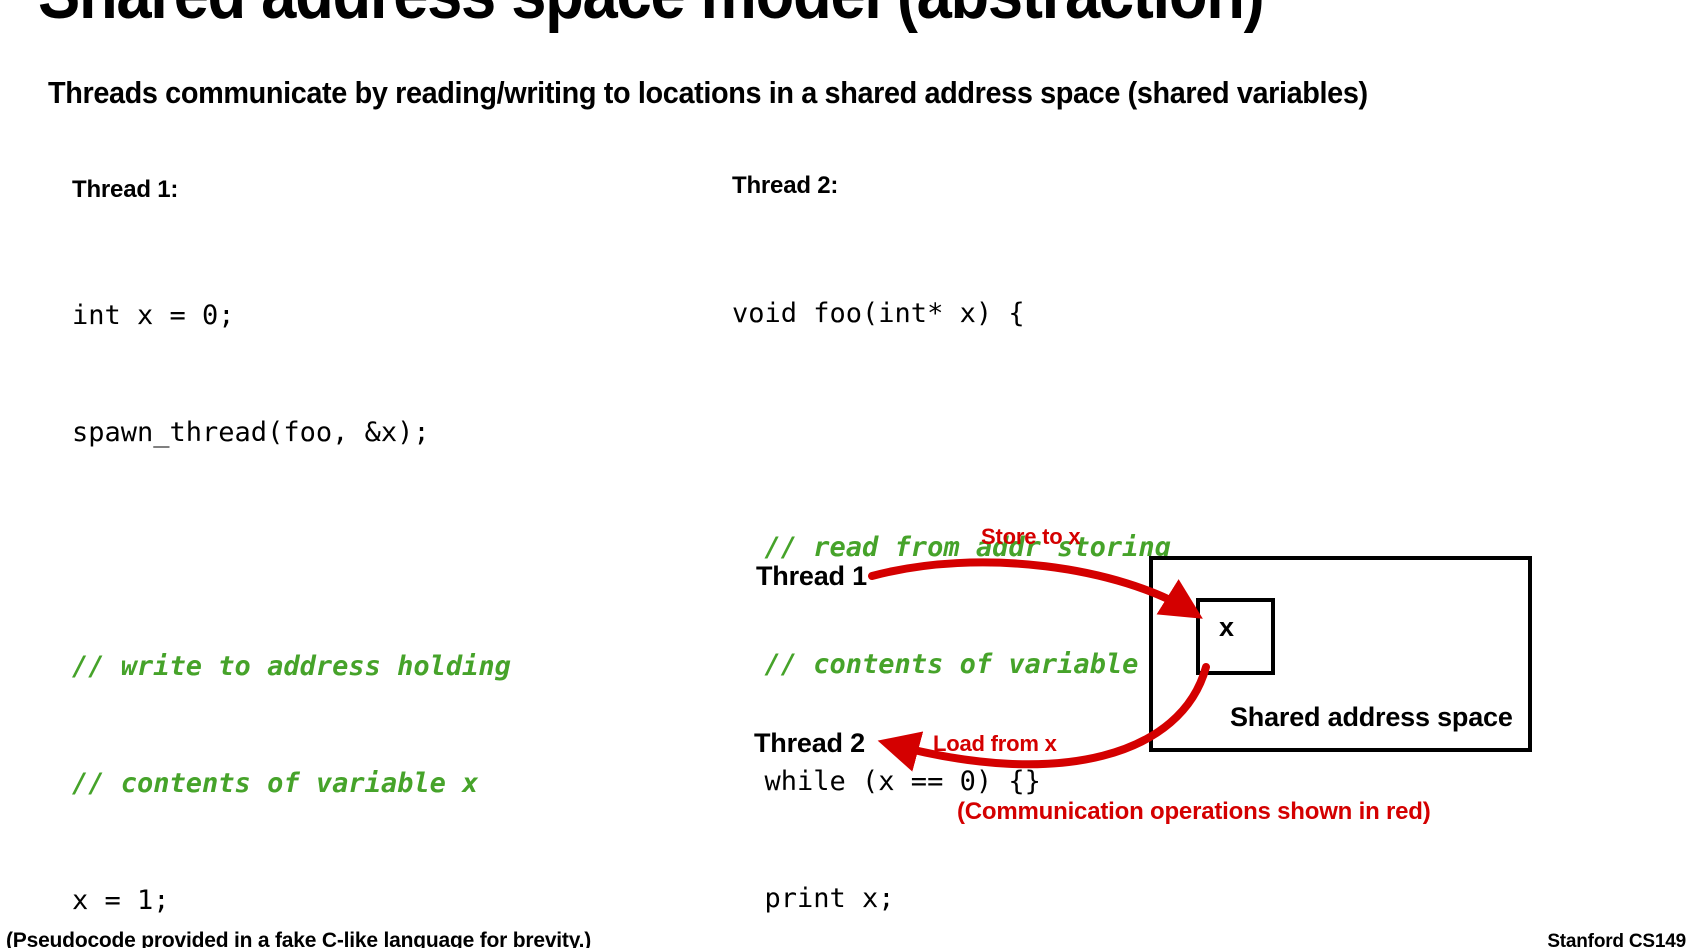 Image resolution: width=1698 pixels, height=948 pixels. I want to click on page-title: Shared address space model (abstraction), so click(651, 17).